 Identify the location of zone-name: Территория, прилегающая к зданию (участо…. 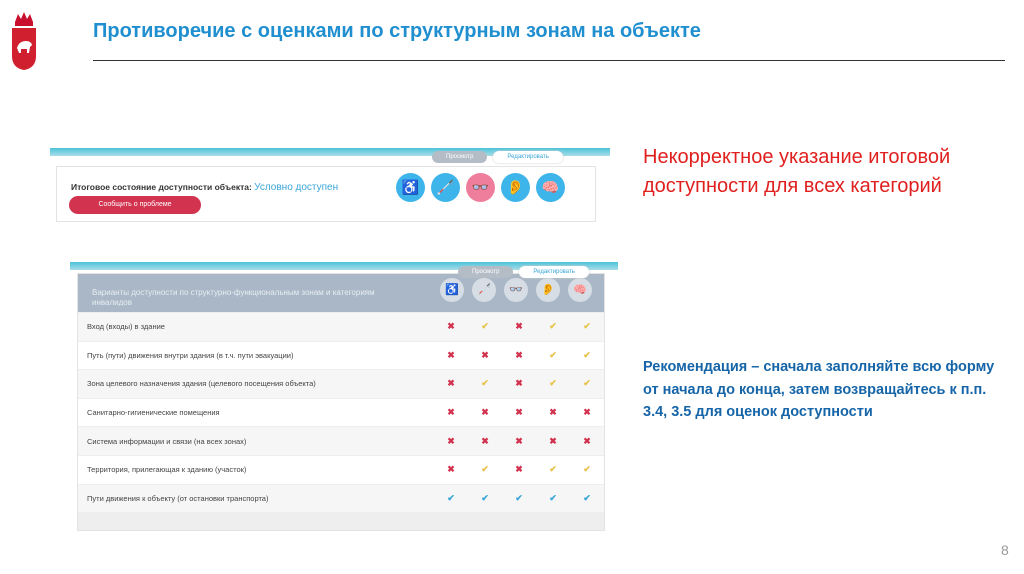
(167, 470).